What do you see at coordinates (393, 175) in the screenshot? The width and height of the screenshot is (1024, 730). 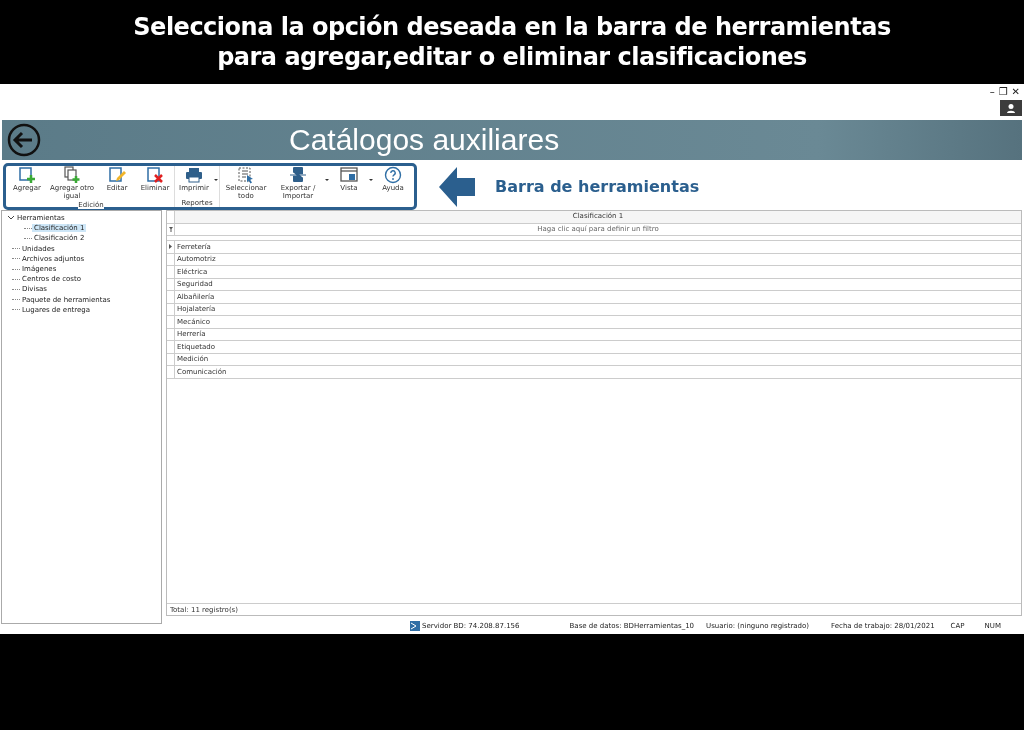 I see `help-icon` at bounding box center [393, 175].